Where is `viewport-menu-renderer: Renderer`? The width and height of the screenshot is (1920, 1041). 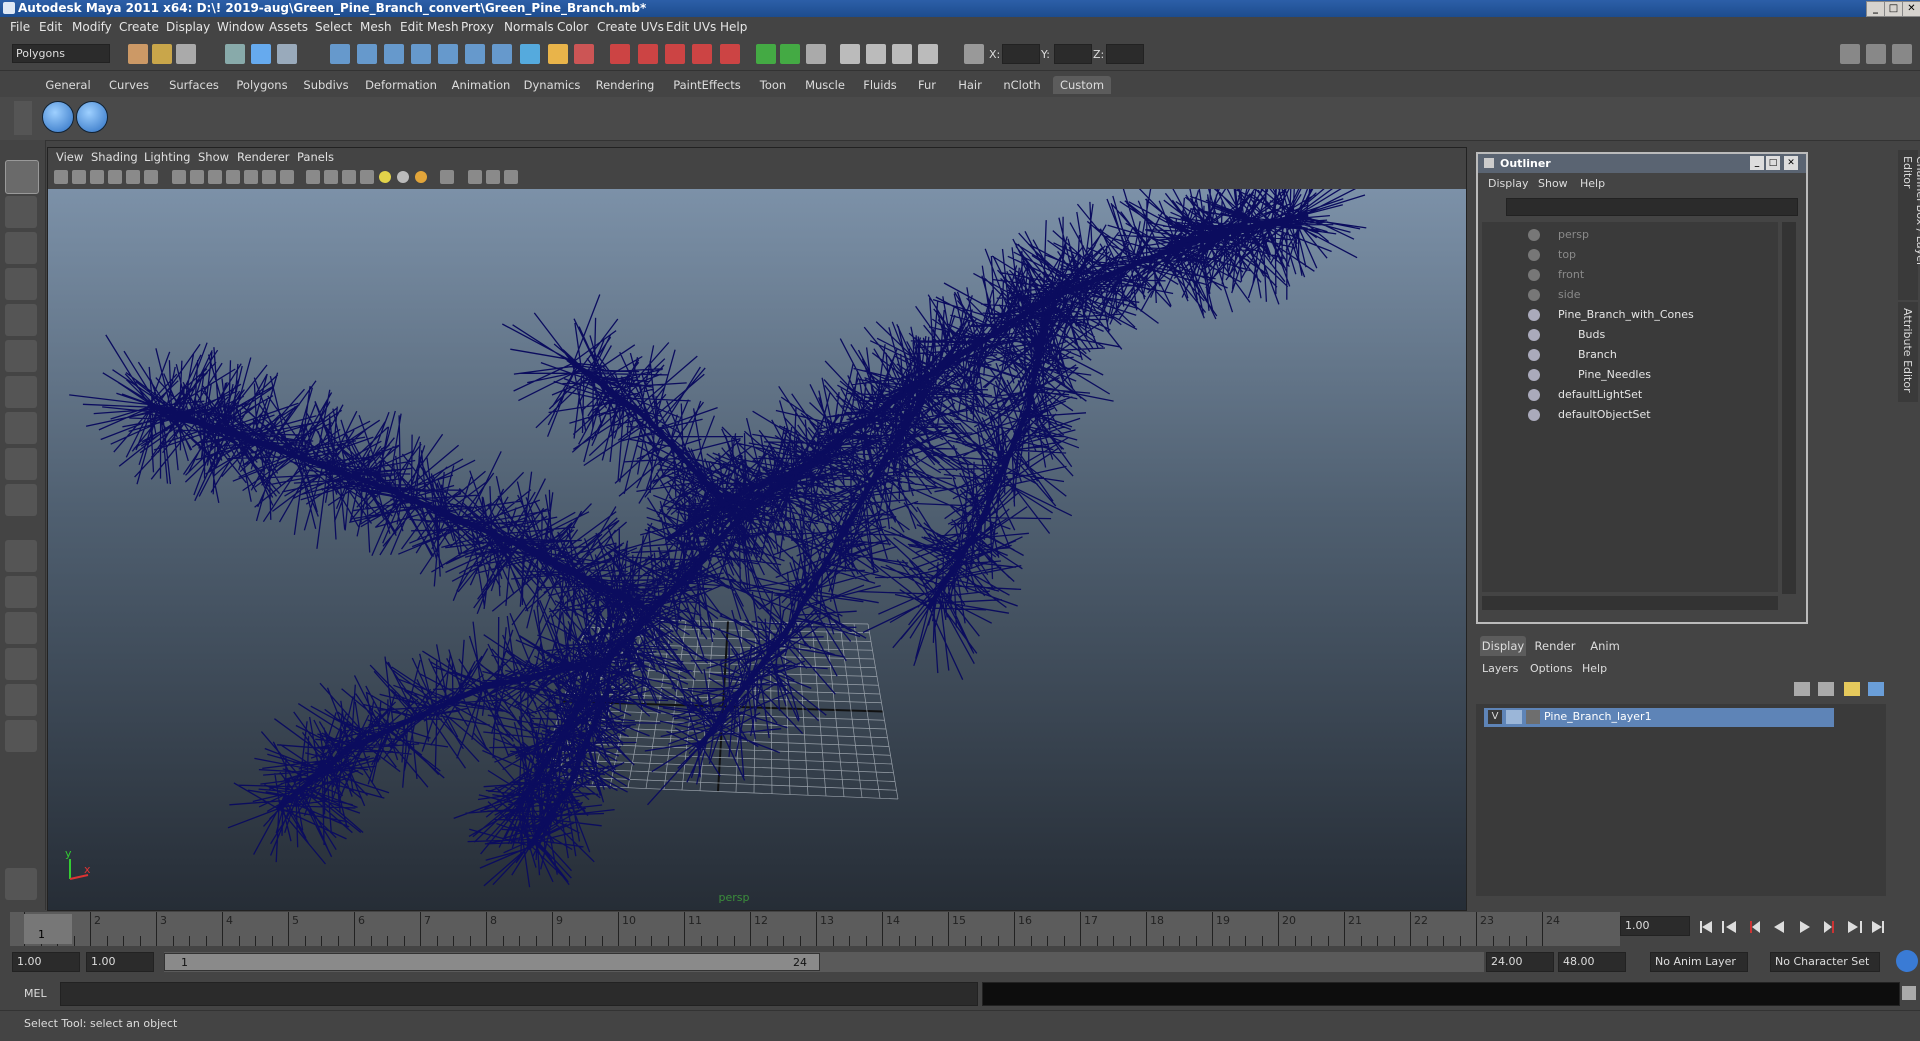
viewport-menu-renderer: Renderer is located at coordinates (263, 157).